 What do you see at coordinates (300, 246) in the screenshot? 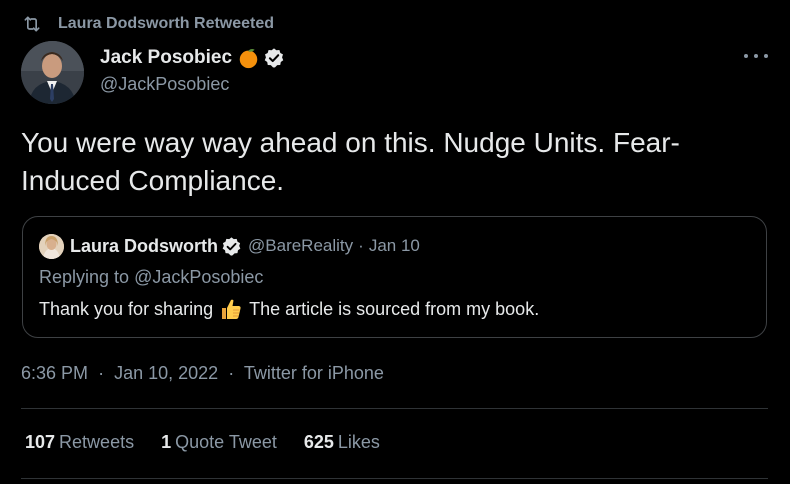
I see `quoted-author-handle: @BareReality` at bounding box center [300, 246].